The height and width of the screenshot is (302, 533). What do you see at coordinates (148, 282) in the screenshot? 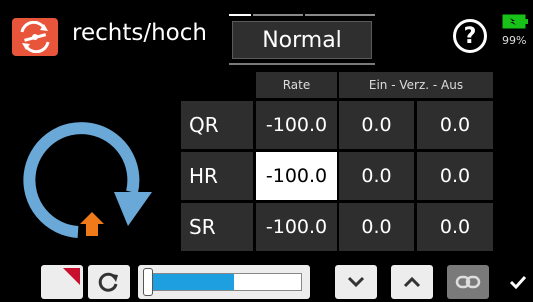
I see `slider-thumb` at bounding box center [148, 282].